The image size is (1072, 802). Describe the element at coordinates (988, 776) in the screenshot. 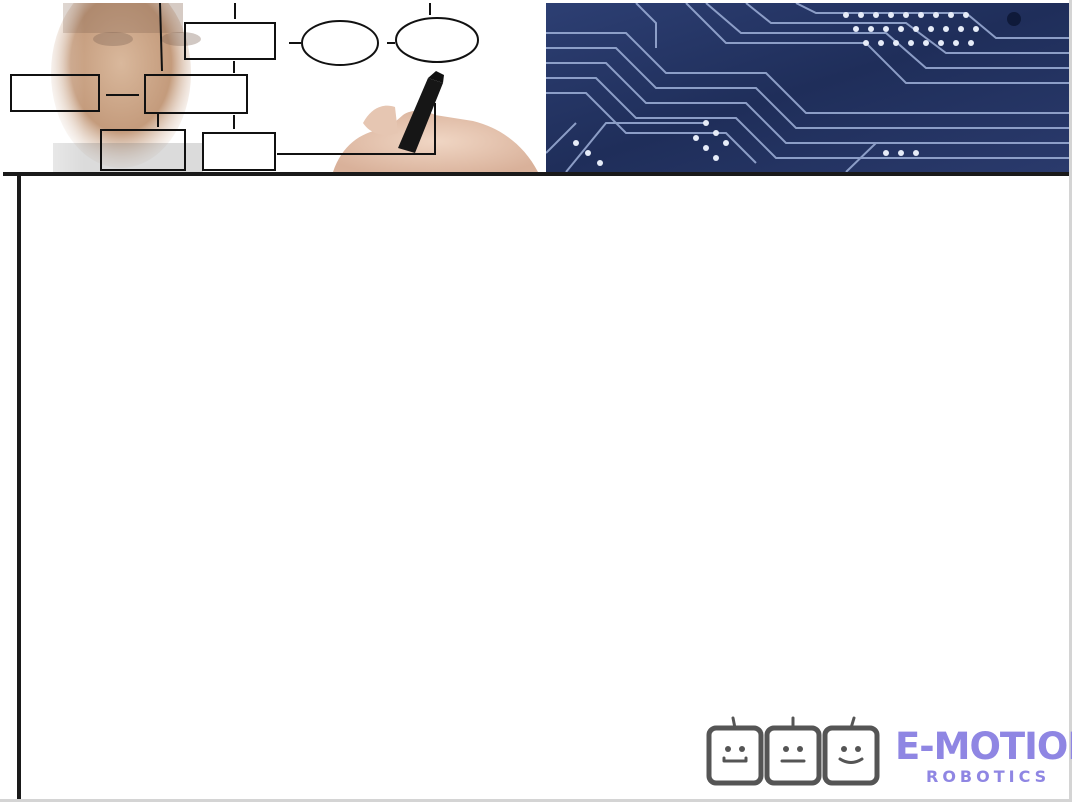

I see `logo-subtitle: ROBOTICS` at that location.